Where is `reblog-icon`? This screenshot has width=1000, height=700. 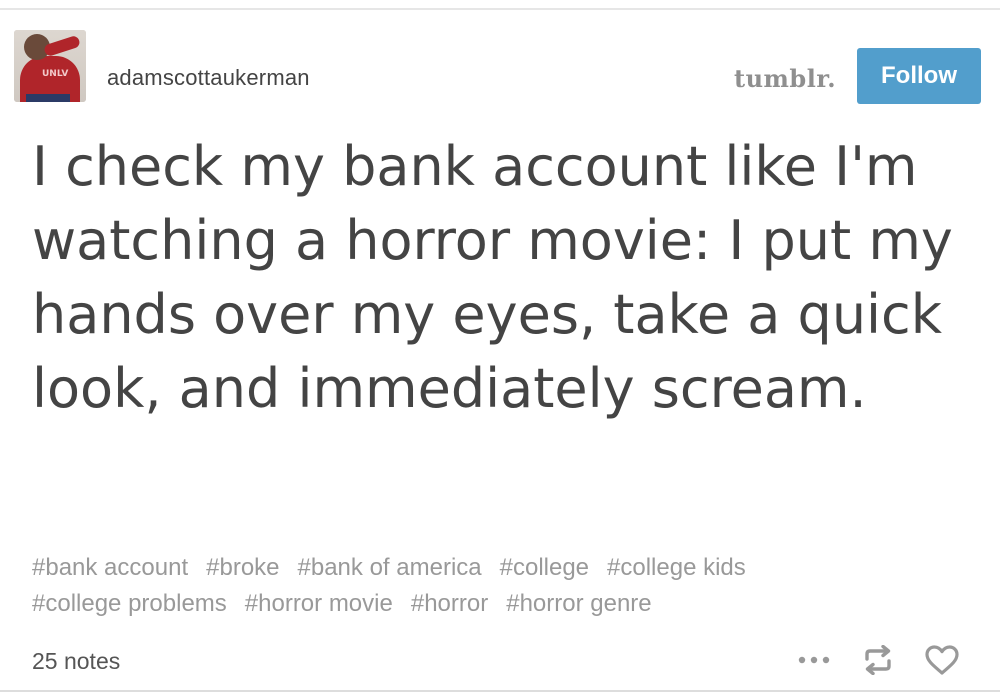
reblog-icon is located at coordinates (878, 660).